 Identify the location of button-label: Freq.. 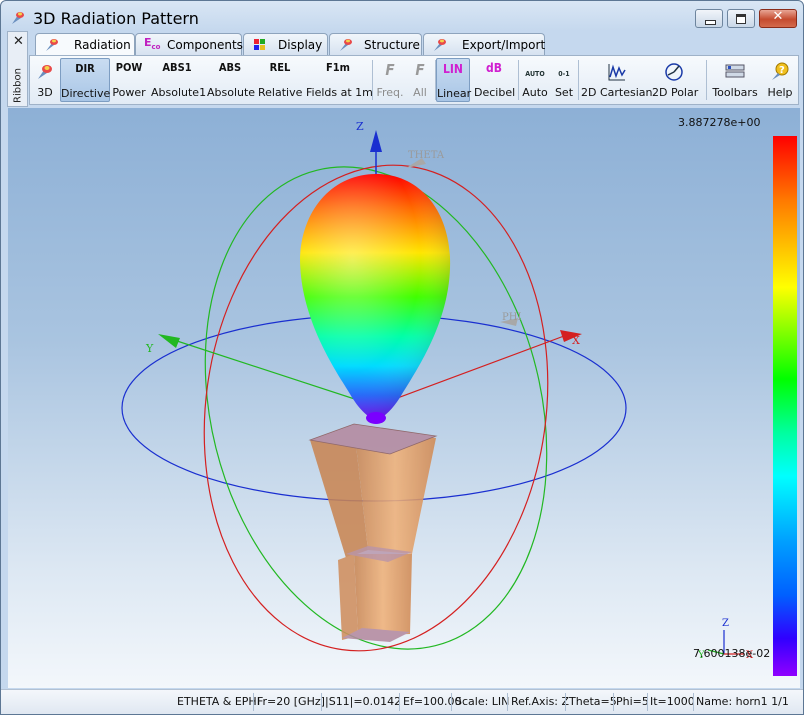
(390, 92).